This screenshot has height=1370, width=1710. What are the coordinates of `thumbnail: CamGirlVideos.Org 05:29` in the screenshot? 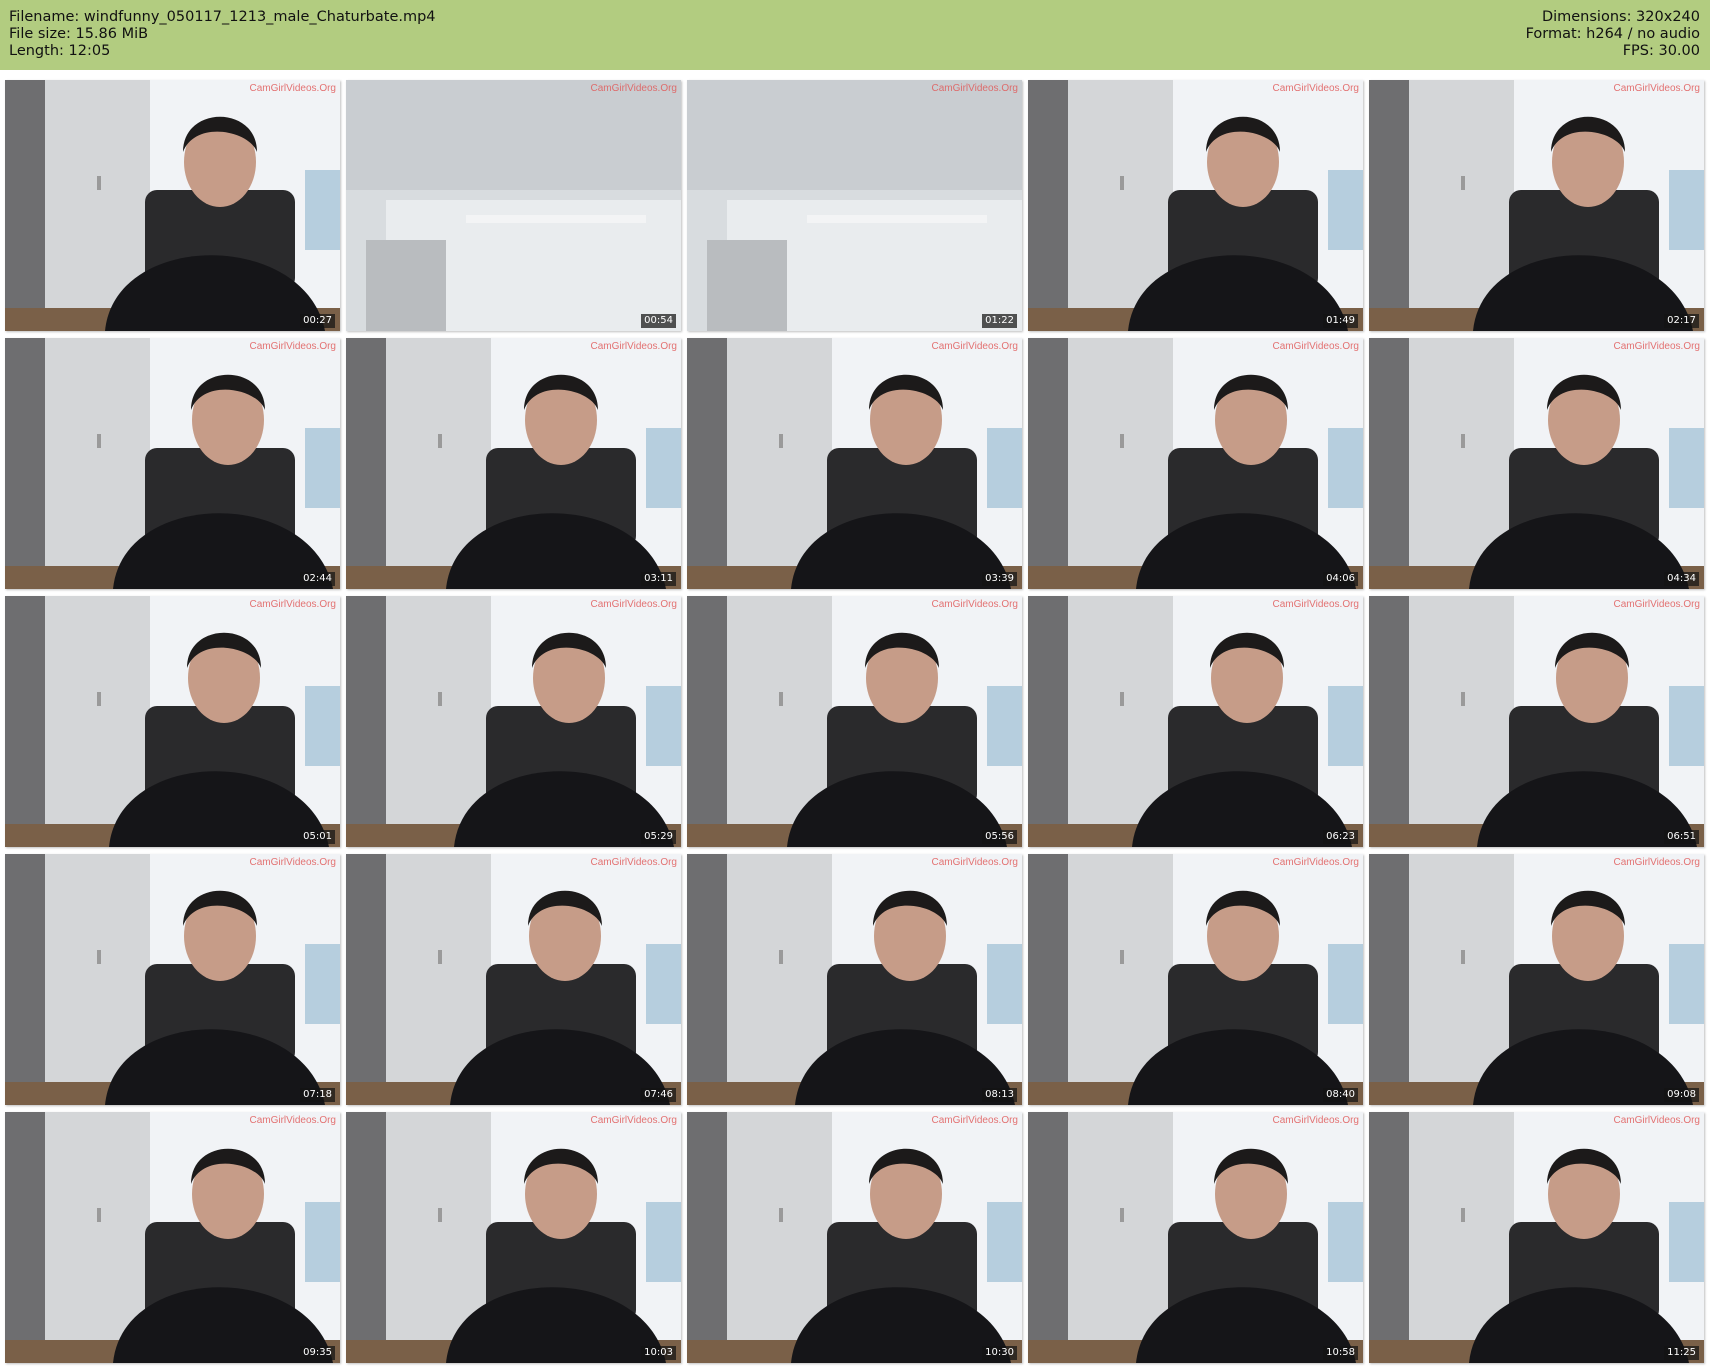 It's located at (513, 721).